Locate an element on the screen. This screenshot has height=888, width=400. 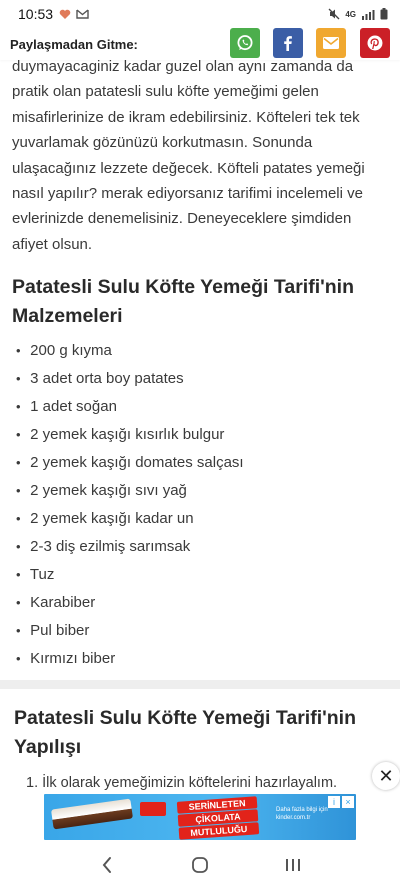
home-icon is located at coordinates (200, 865).